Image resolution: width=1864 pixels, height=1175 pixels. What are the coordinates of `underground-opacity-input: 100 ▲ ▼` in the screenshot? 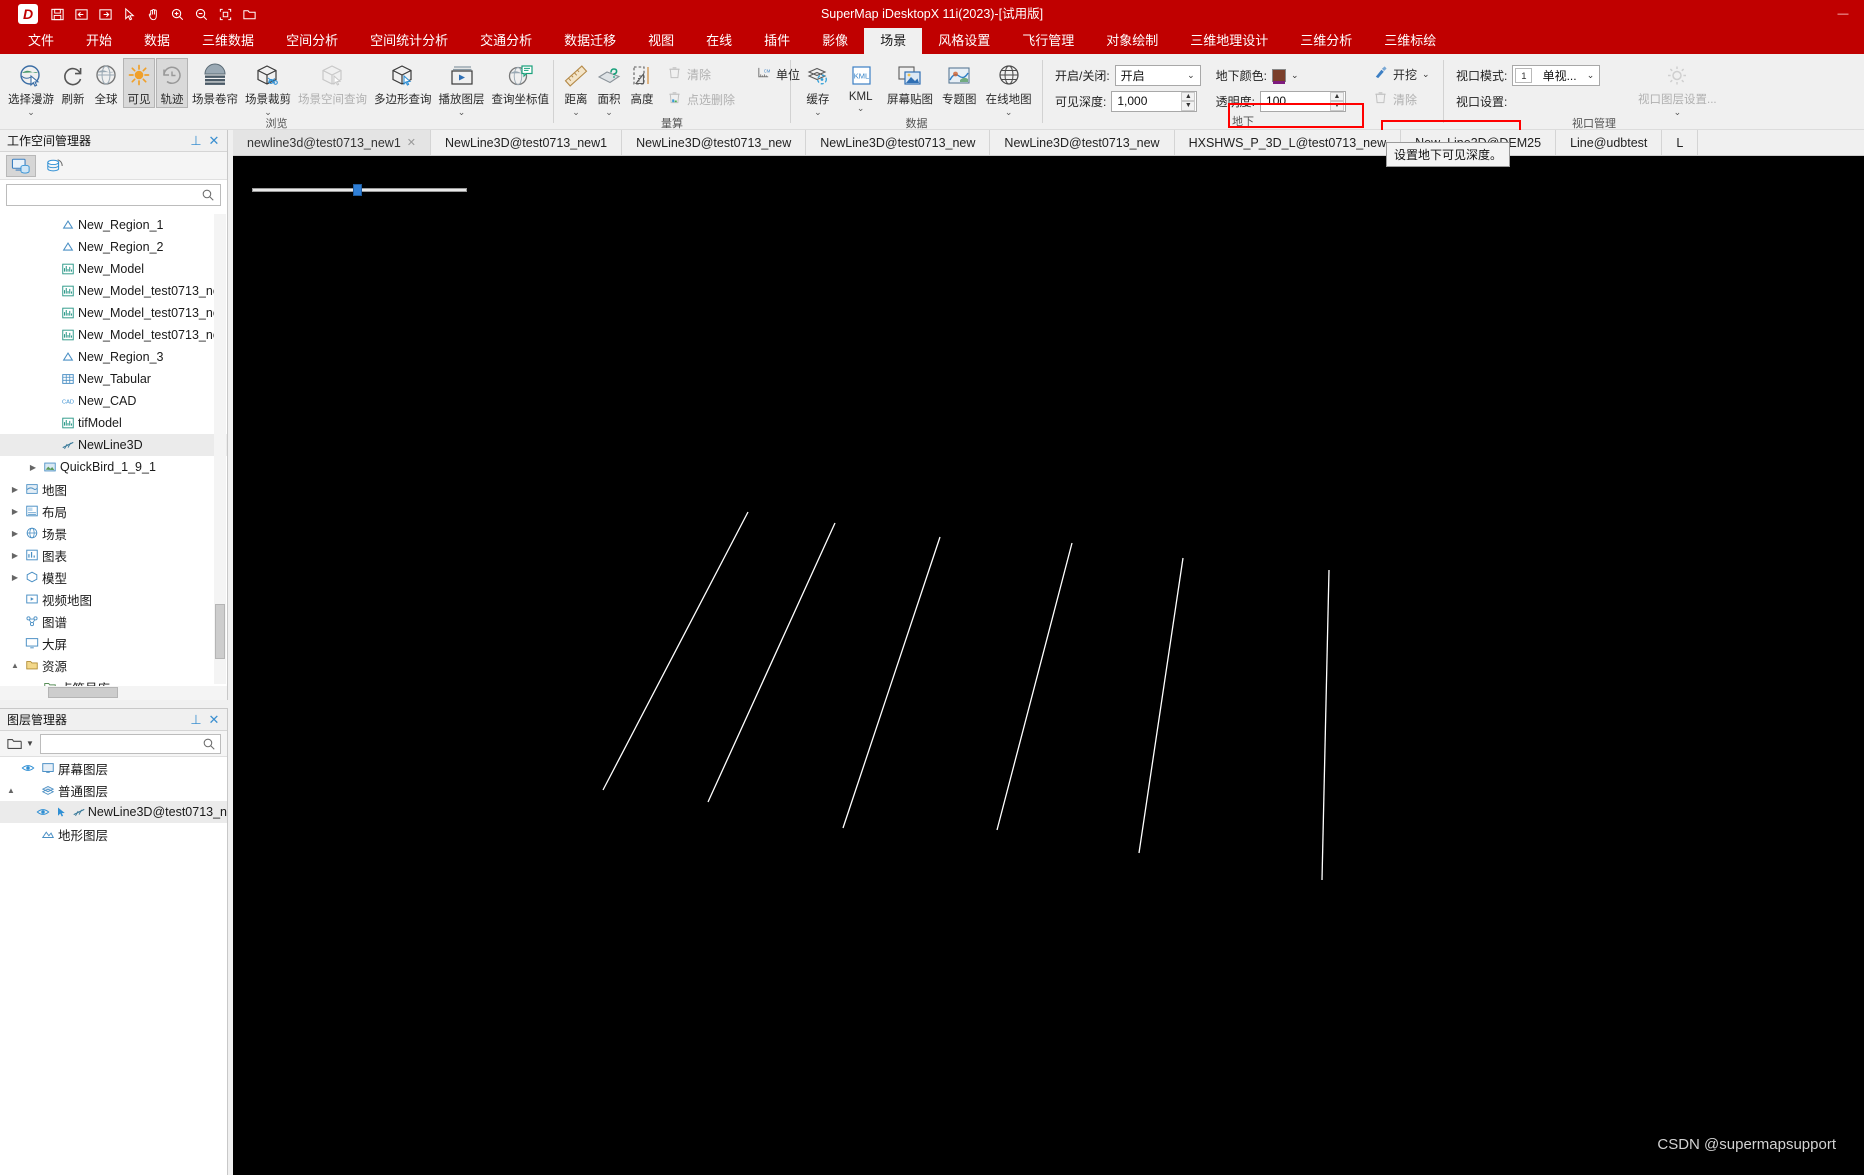 It's located at (1303, 101).